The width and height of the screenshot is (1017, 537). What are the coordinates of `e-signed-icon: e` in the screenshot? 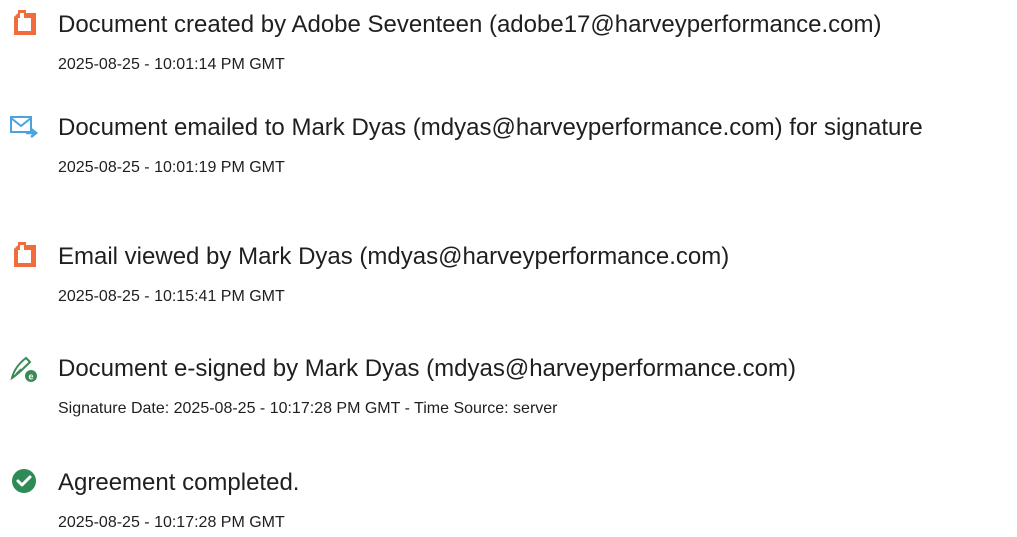 It's located at (24, 368).